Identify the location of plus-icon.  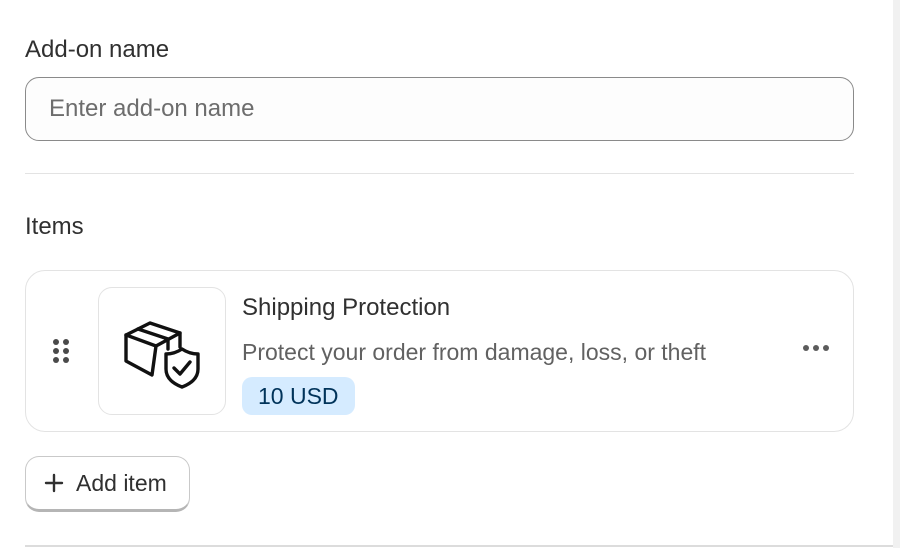
(54, 483).